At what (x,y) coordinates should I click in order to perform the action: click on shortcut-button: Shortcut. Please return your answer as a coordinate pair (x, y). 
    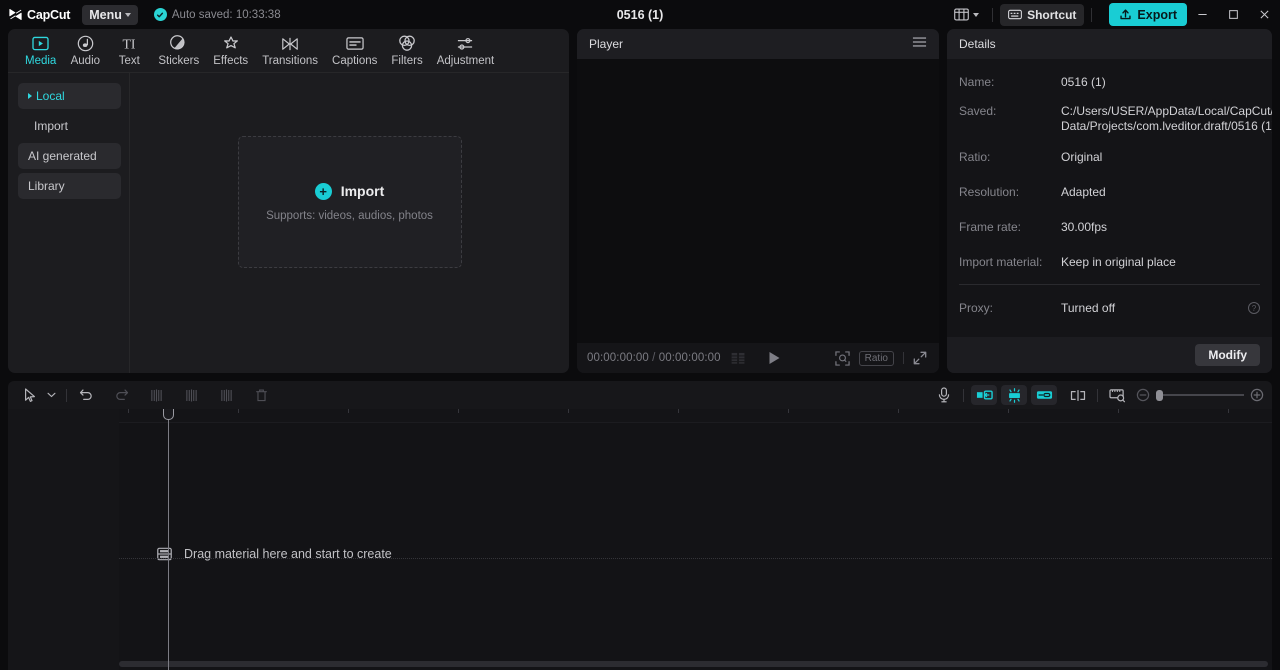
    Looking at the image, I should click on (1042, 14).